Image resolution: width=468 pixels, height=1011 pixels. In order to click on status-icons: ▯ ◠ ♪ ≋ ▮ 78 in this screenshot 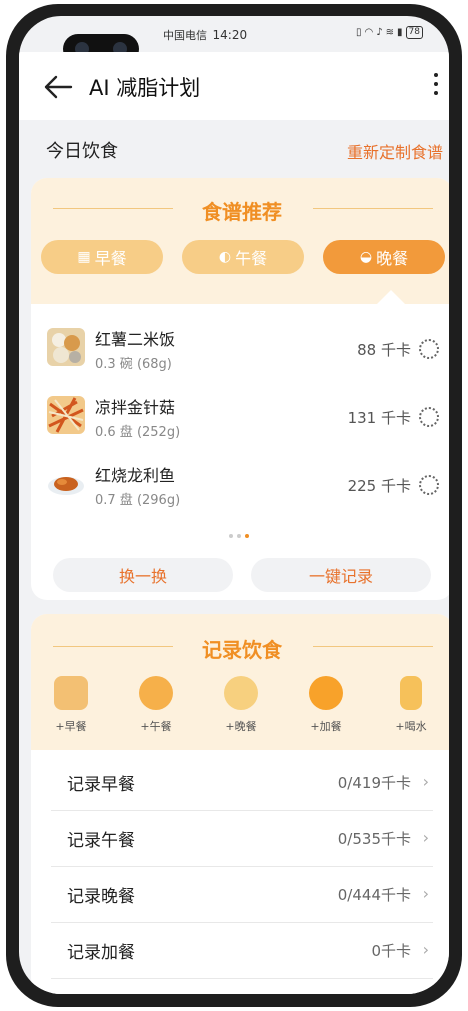, I will do `click(389, 32)`.